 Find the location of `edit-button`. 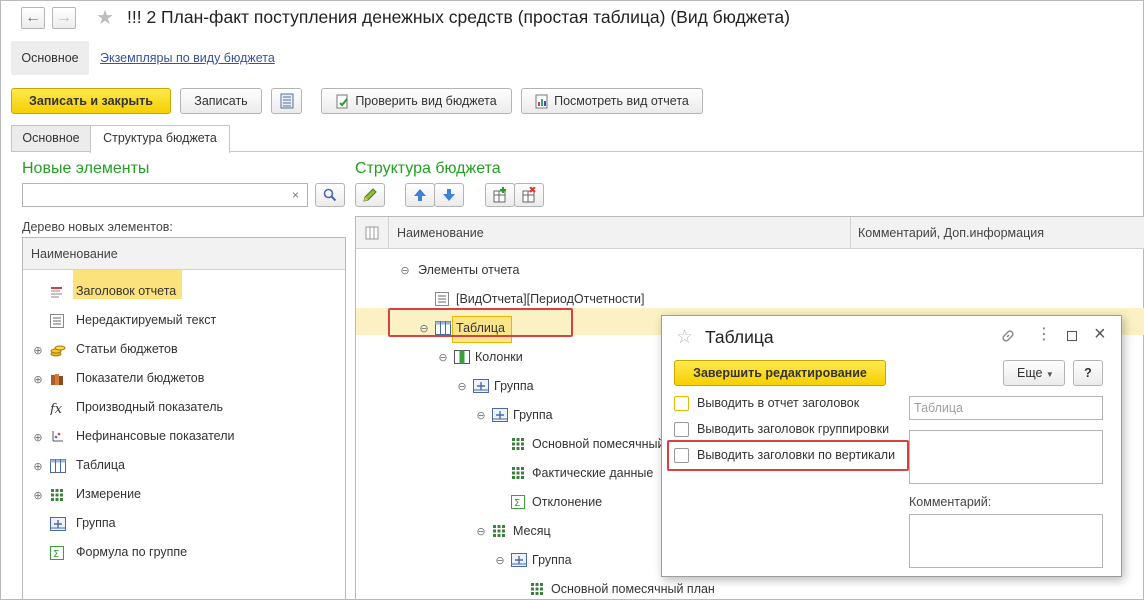

edit-button is located at coordinates (370, 195).